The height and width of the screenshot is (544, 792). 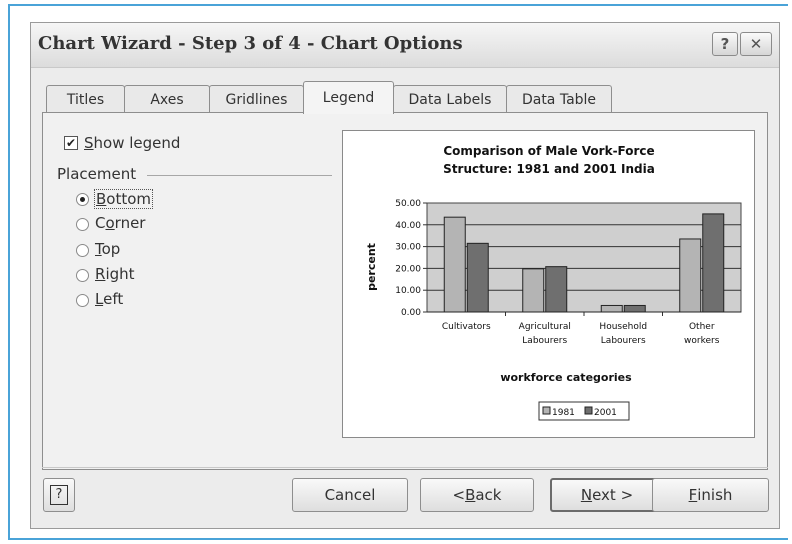 What do you see at coordinates (97, 174) in the screenshot?
I see `placement-group-label: Placement` at bounding box center [97, 174].